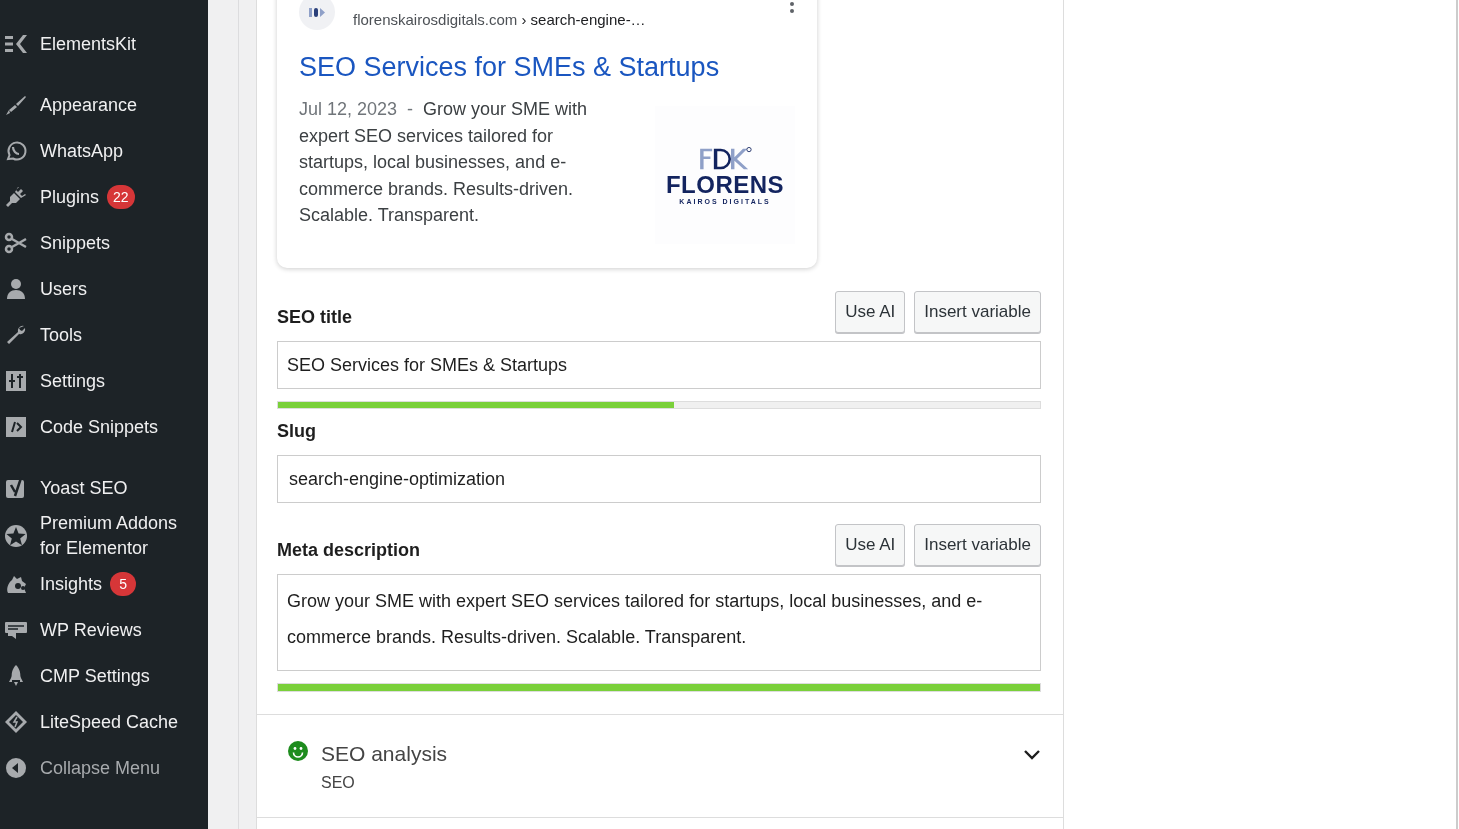 This screenshot has width=1459, height=829. What do you see at coordinates (16, 151) in the screenshot?
I see `chat-bubble-icon` at bounding box center [16, 151].